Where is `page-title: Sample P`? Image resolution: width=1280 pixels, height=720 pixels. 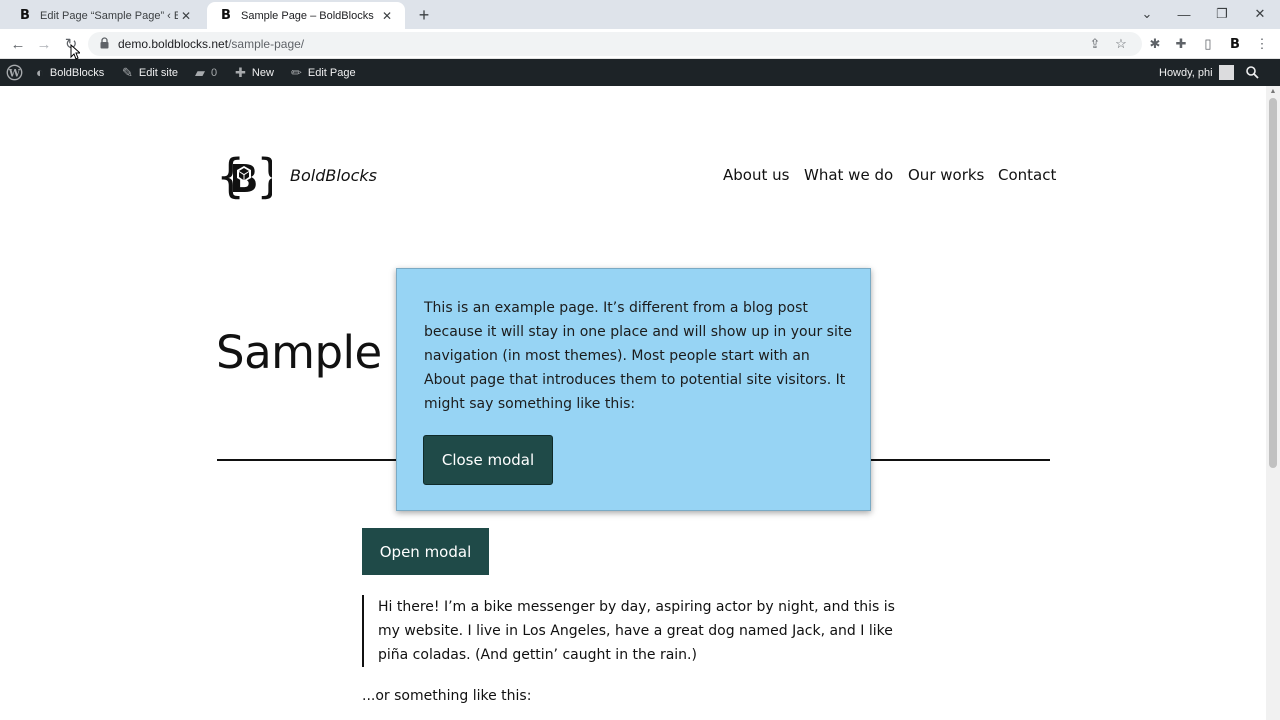 page-title: Sample P is located at coordinates (319, 352).